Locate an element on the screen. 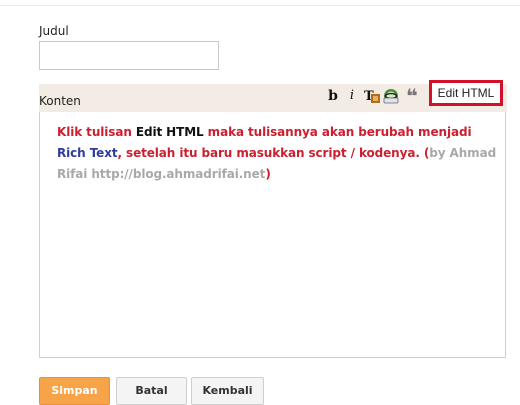  title-input is located at coordinates (129, 55).